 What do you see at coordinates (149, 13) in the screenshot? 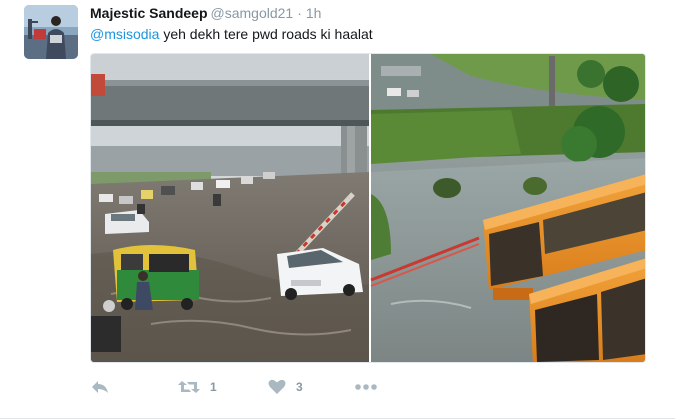
I see `author-name: Majestic Sandeep` at bounding box center [149, 13].